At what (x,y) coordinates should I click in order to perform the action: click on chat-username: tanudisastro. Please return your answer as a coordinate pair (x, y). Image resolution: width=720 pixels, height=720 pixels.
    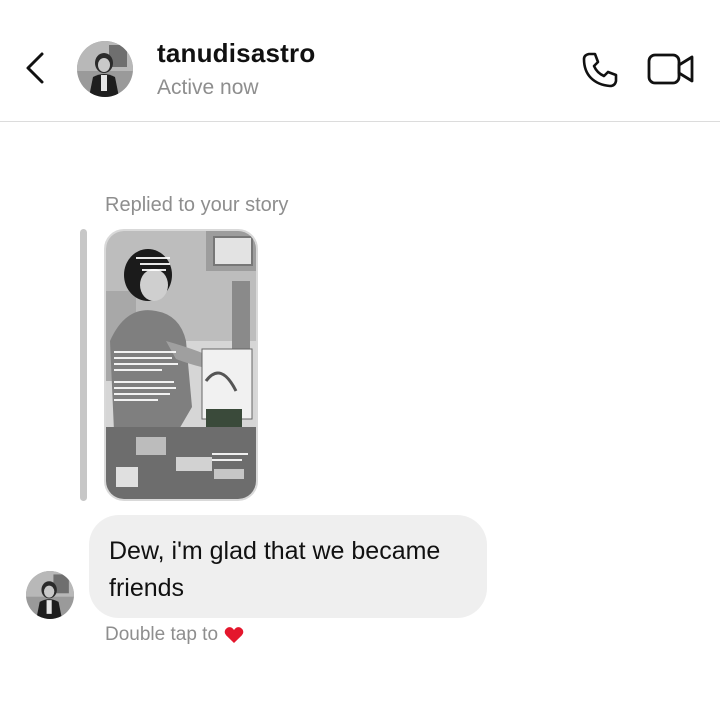
    Looking at the image, I should click on (236, 53).